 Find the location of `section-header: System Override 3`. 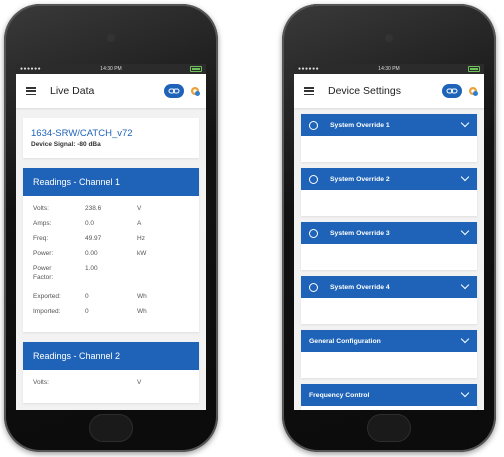

section-header: System Override 3 is located at coordinates (389, 233).